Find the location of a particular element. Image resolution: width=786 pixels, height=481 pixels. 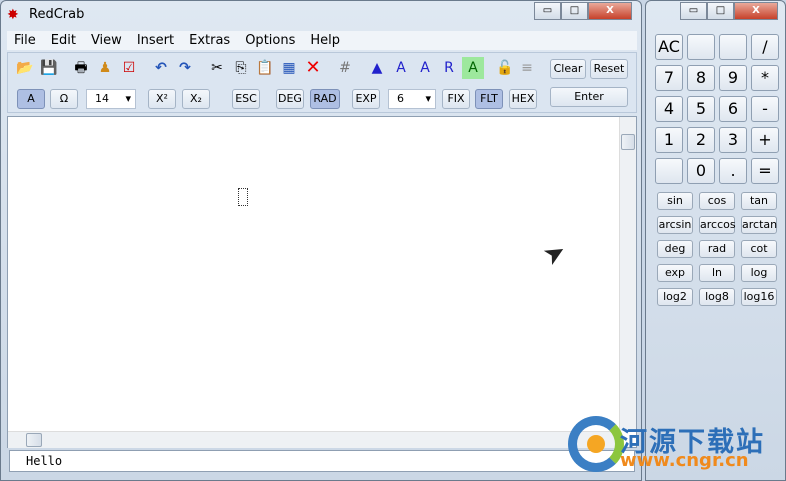

calc-fn-log16: log16 is located at coordinates (759, 297).